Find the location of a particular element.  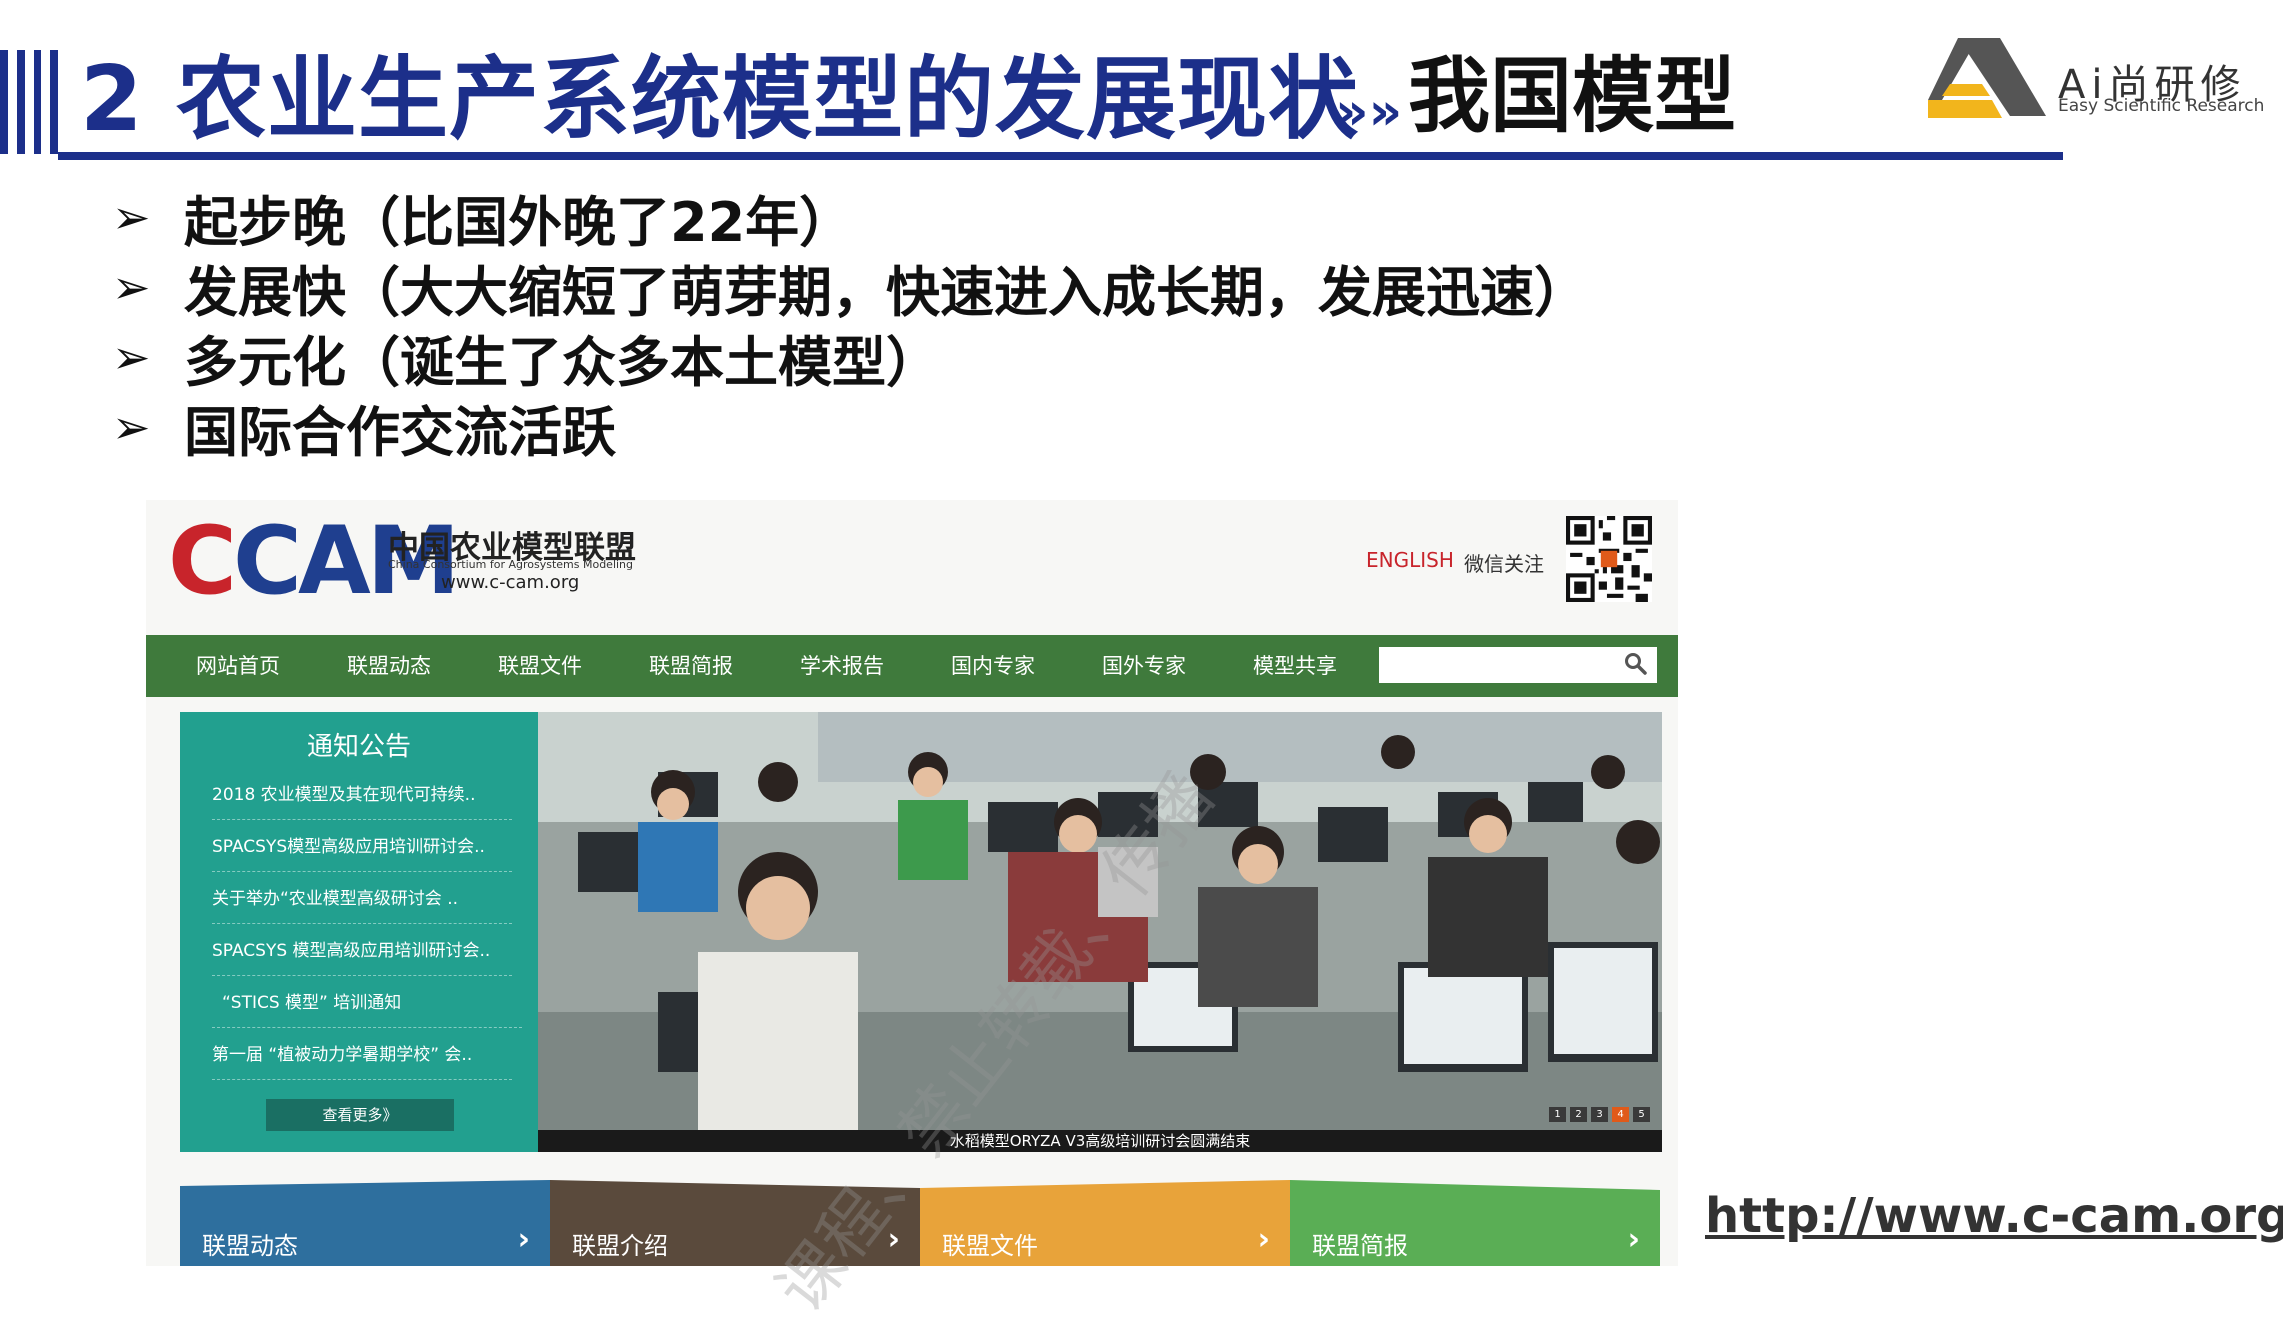

nav-item-news: 联盟动态 is located at coordinates (389, 666).